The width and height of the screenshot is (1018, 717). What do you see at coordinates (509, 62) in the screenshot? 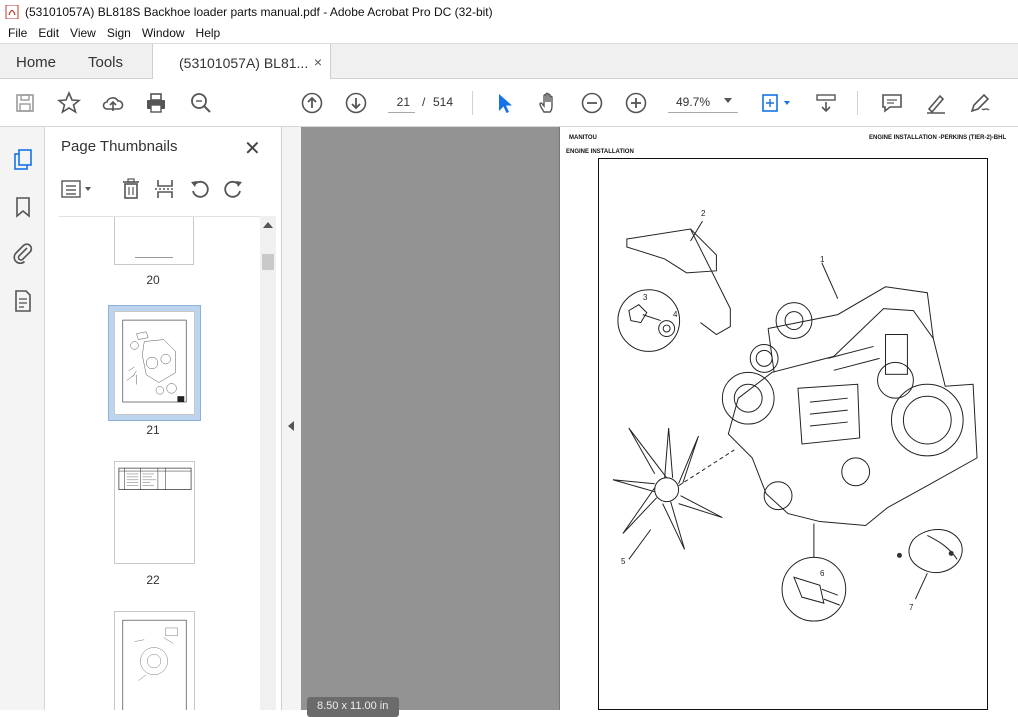
I see `tab-bar: Home Tools (53101057A) BL81... ×` at bounding box center [509, 62].